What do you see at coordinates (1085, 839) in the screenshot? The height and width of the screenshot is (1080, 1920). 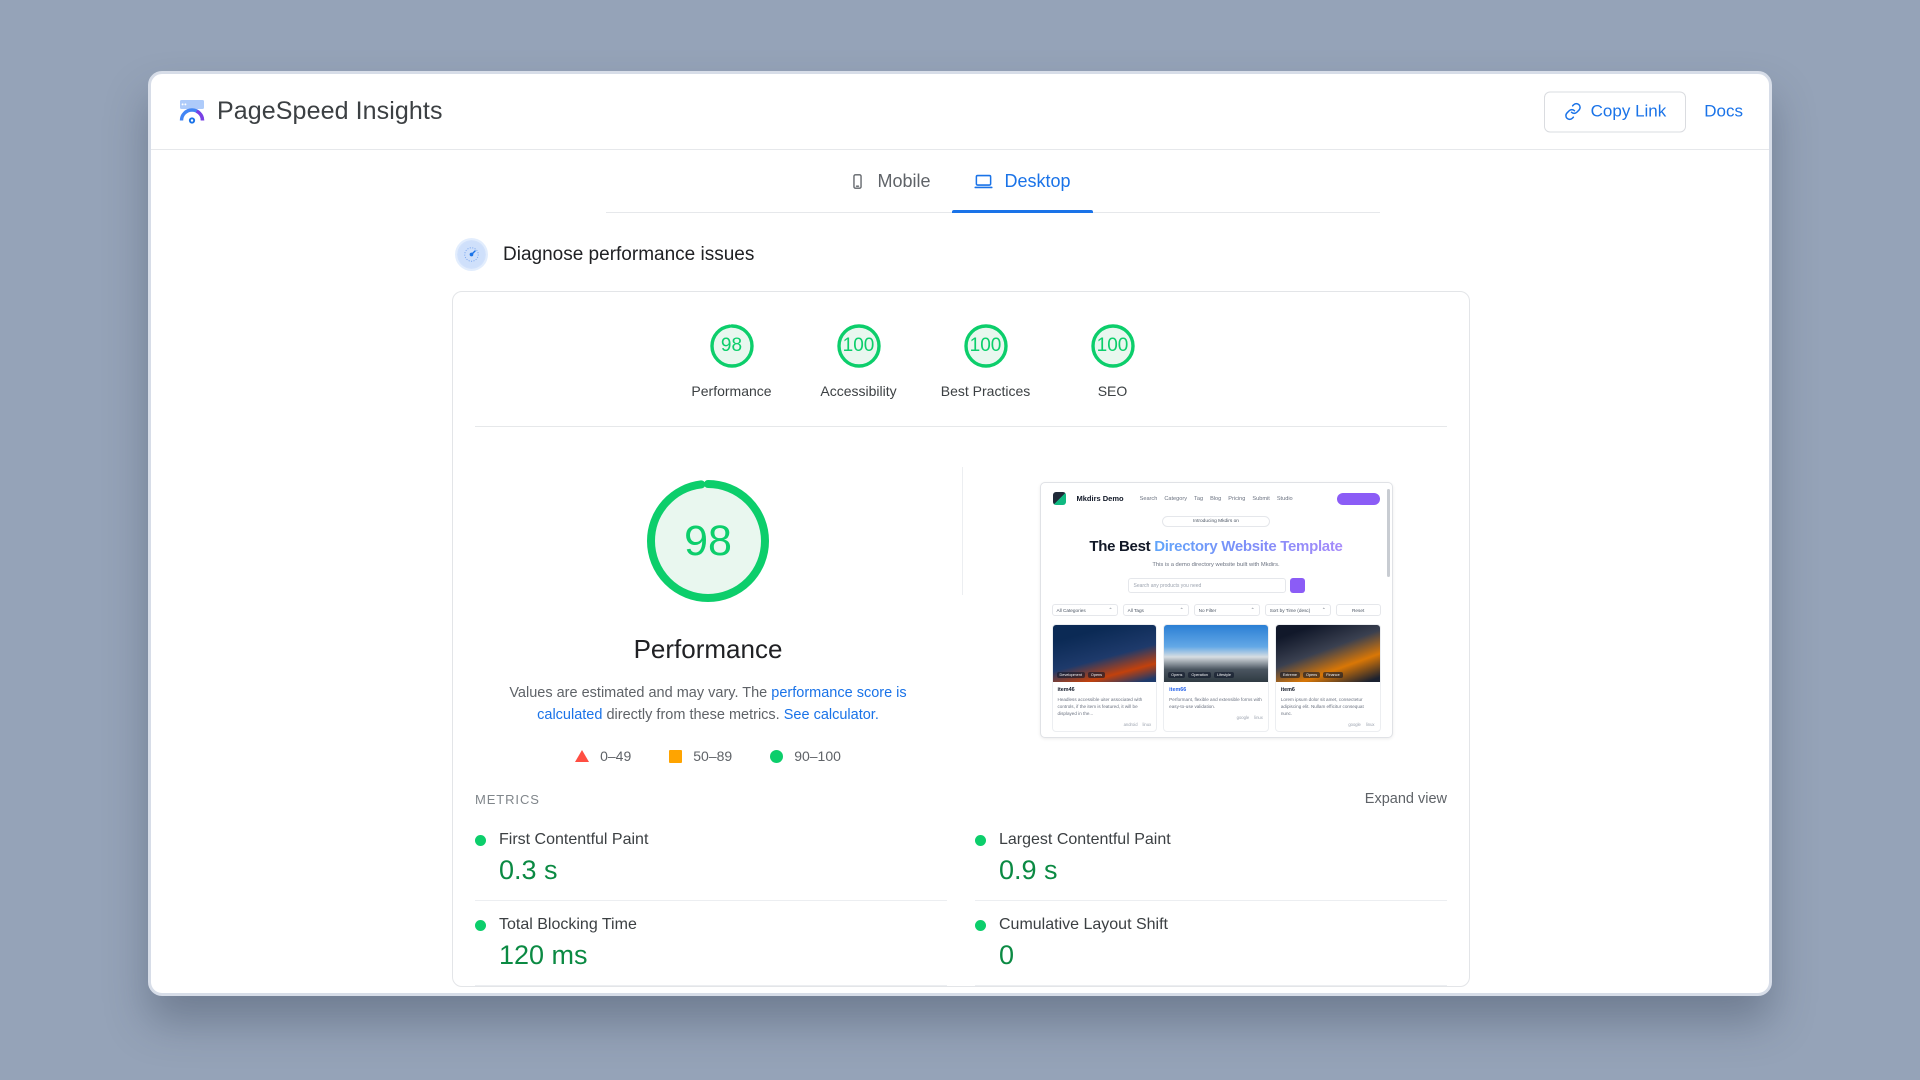 I see `metric-name: Largest Contentful Paint` at bounding box center [1085, 839].